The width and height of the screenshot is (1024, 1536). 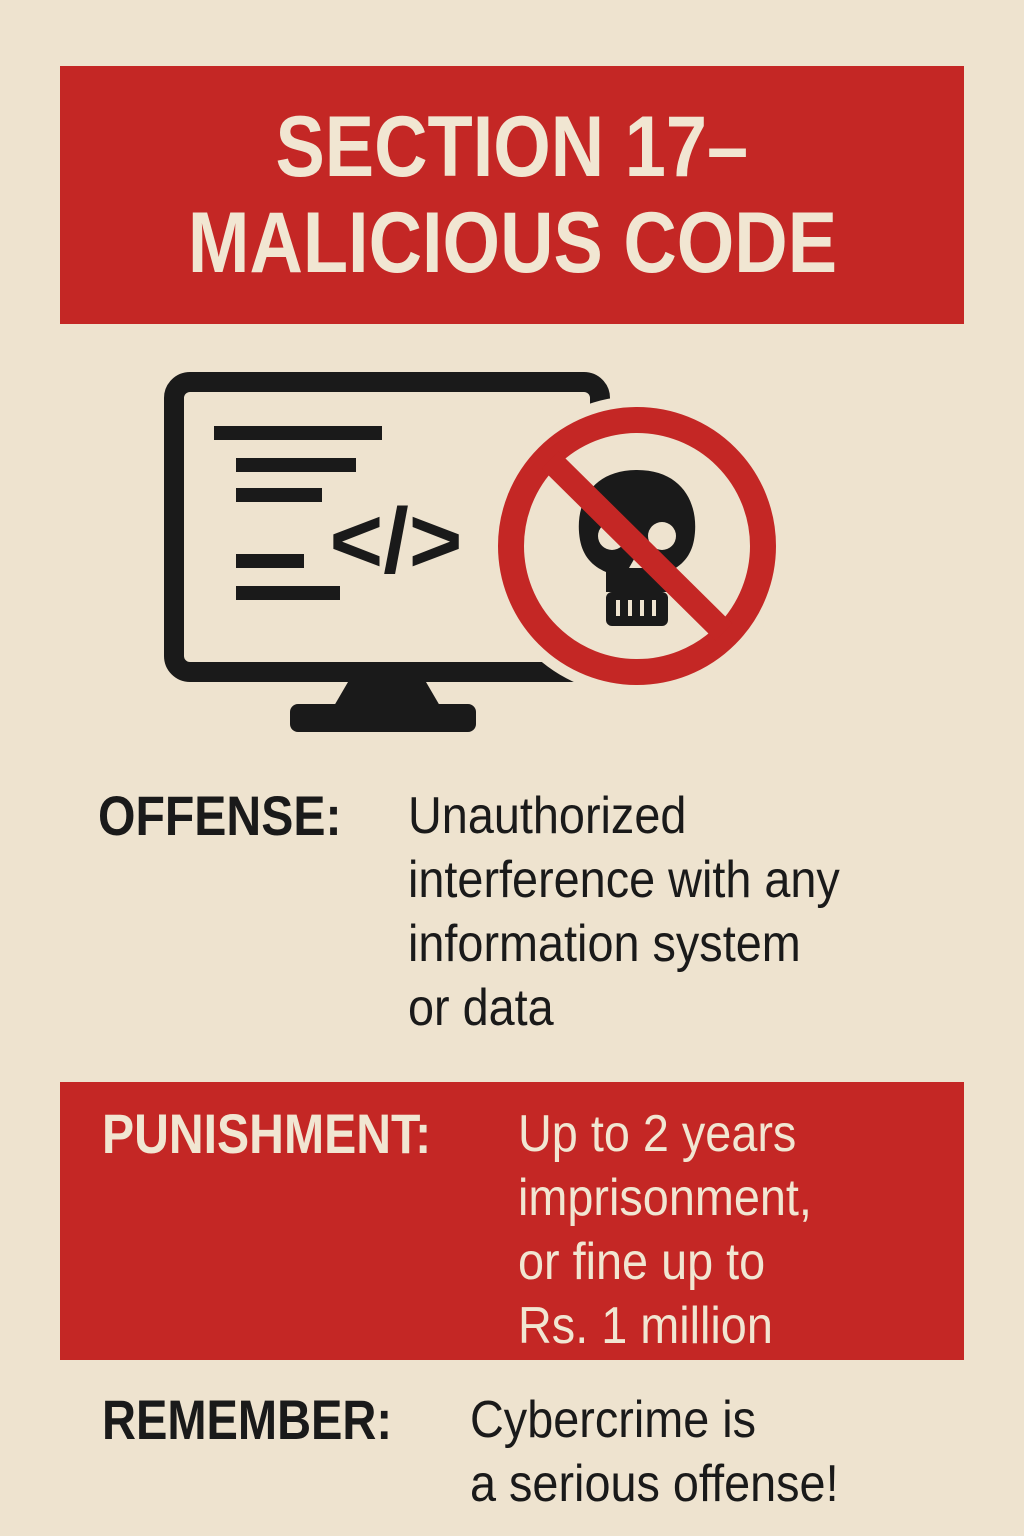 What do you see at coordinates (613, 1420) in the screenshot?
I see `remember-line: Cybercrime is` at bounding box center [613, 1420].